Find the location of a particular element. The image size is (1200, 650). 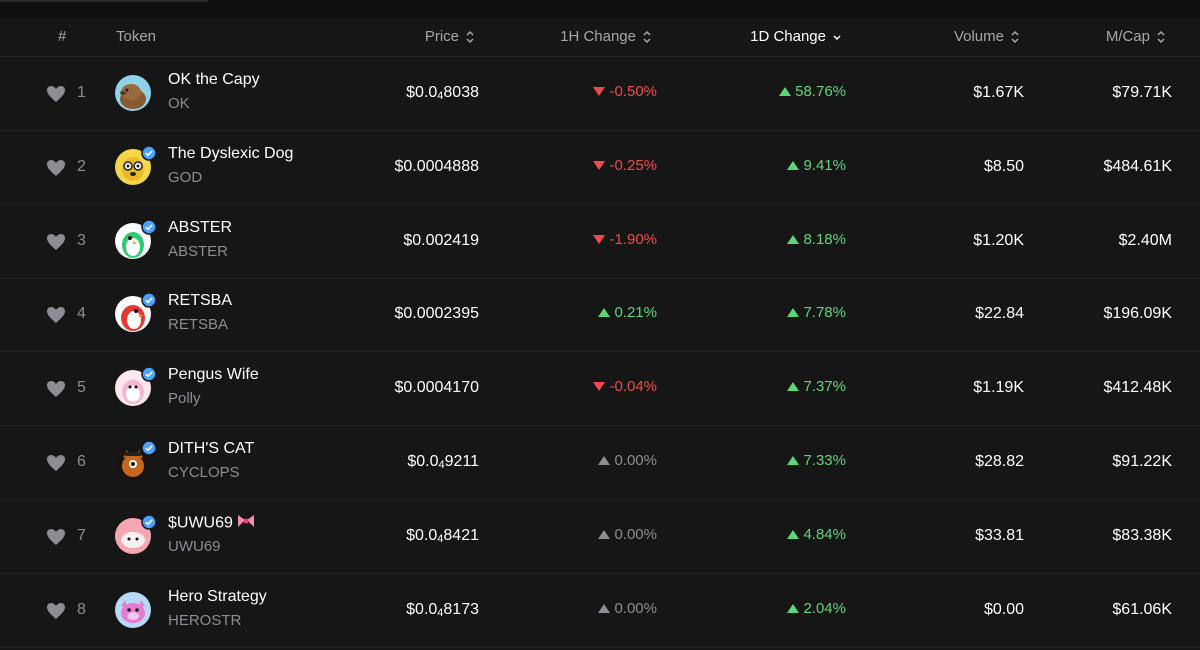

token-symbol: OK is located at coordinates (179, 103).